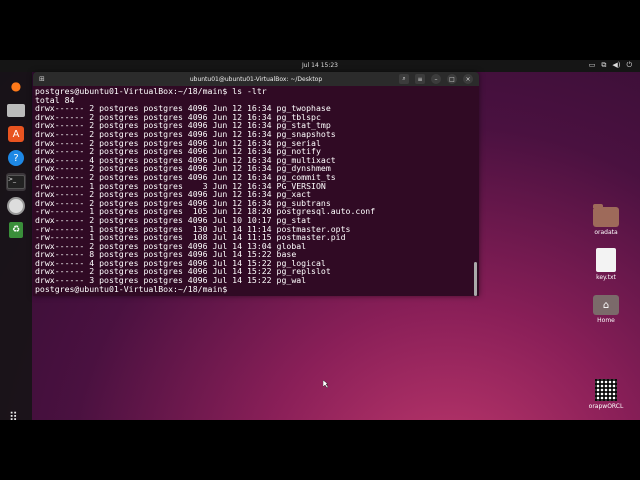 The width and height of the screenshot is (640, 480). I want to click on desktop-icon-oradata: oradata, so click(606, 220).